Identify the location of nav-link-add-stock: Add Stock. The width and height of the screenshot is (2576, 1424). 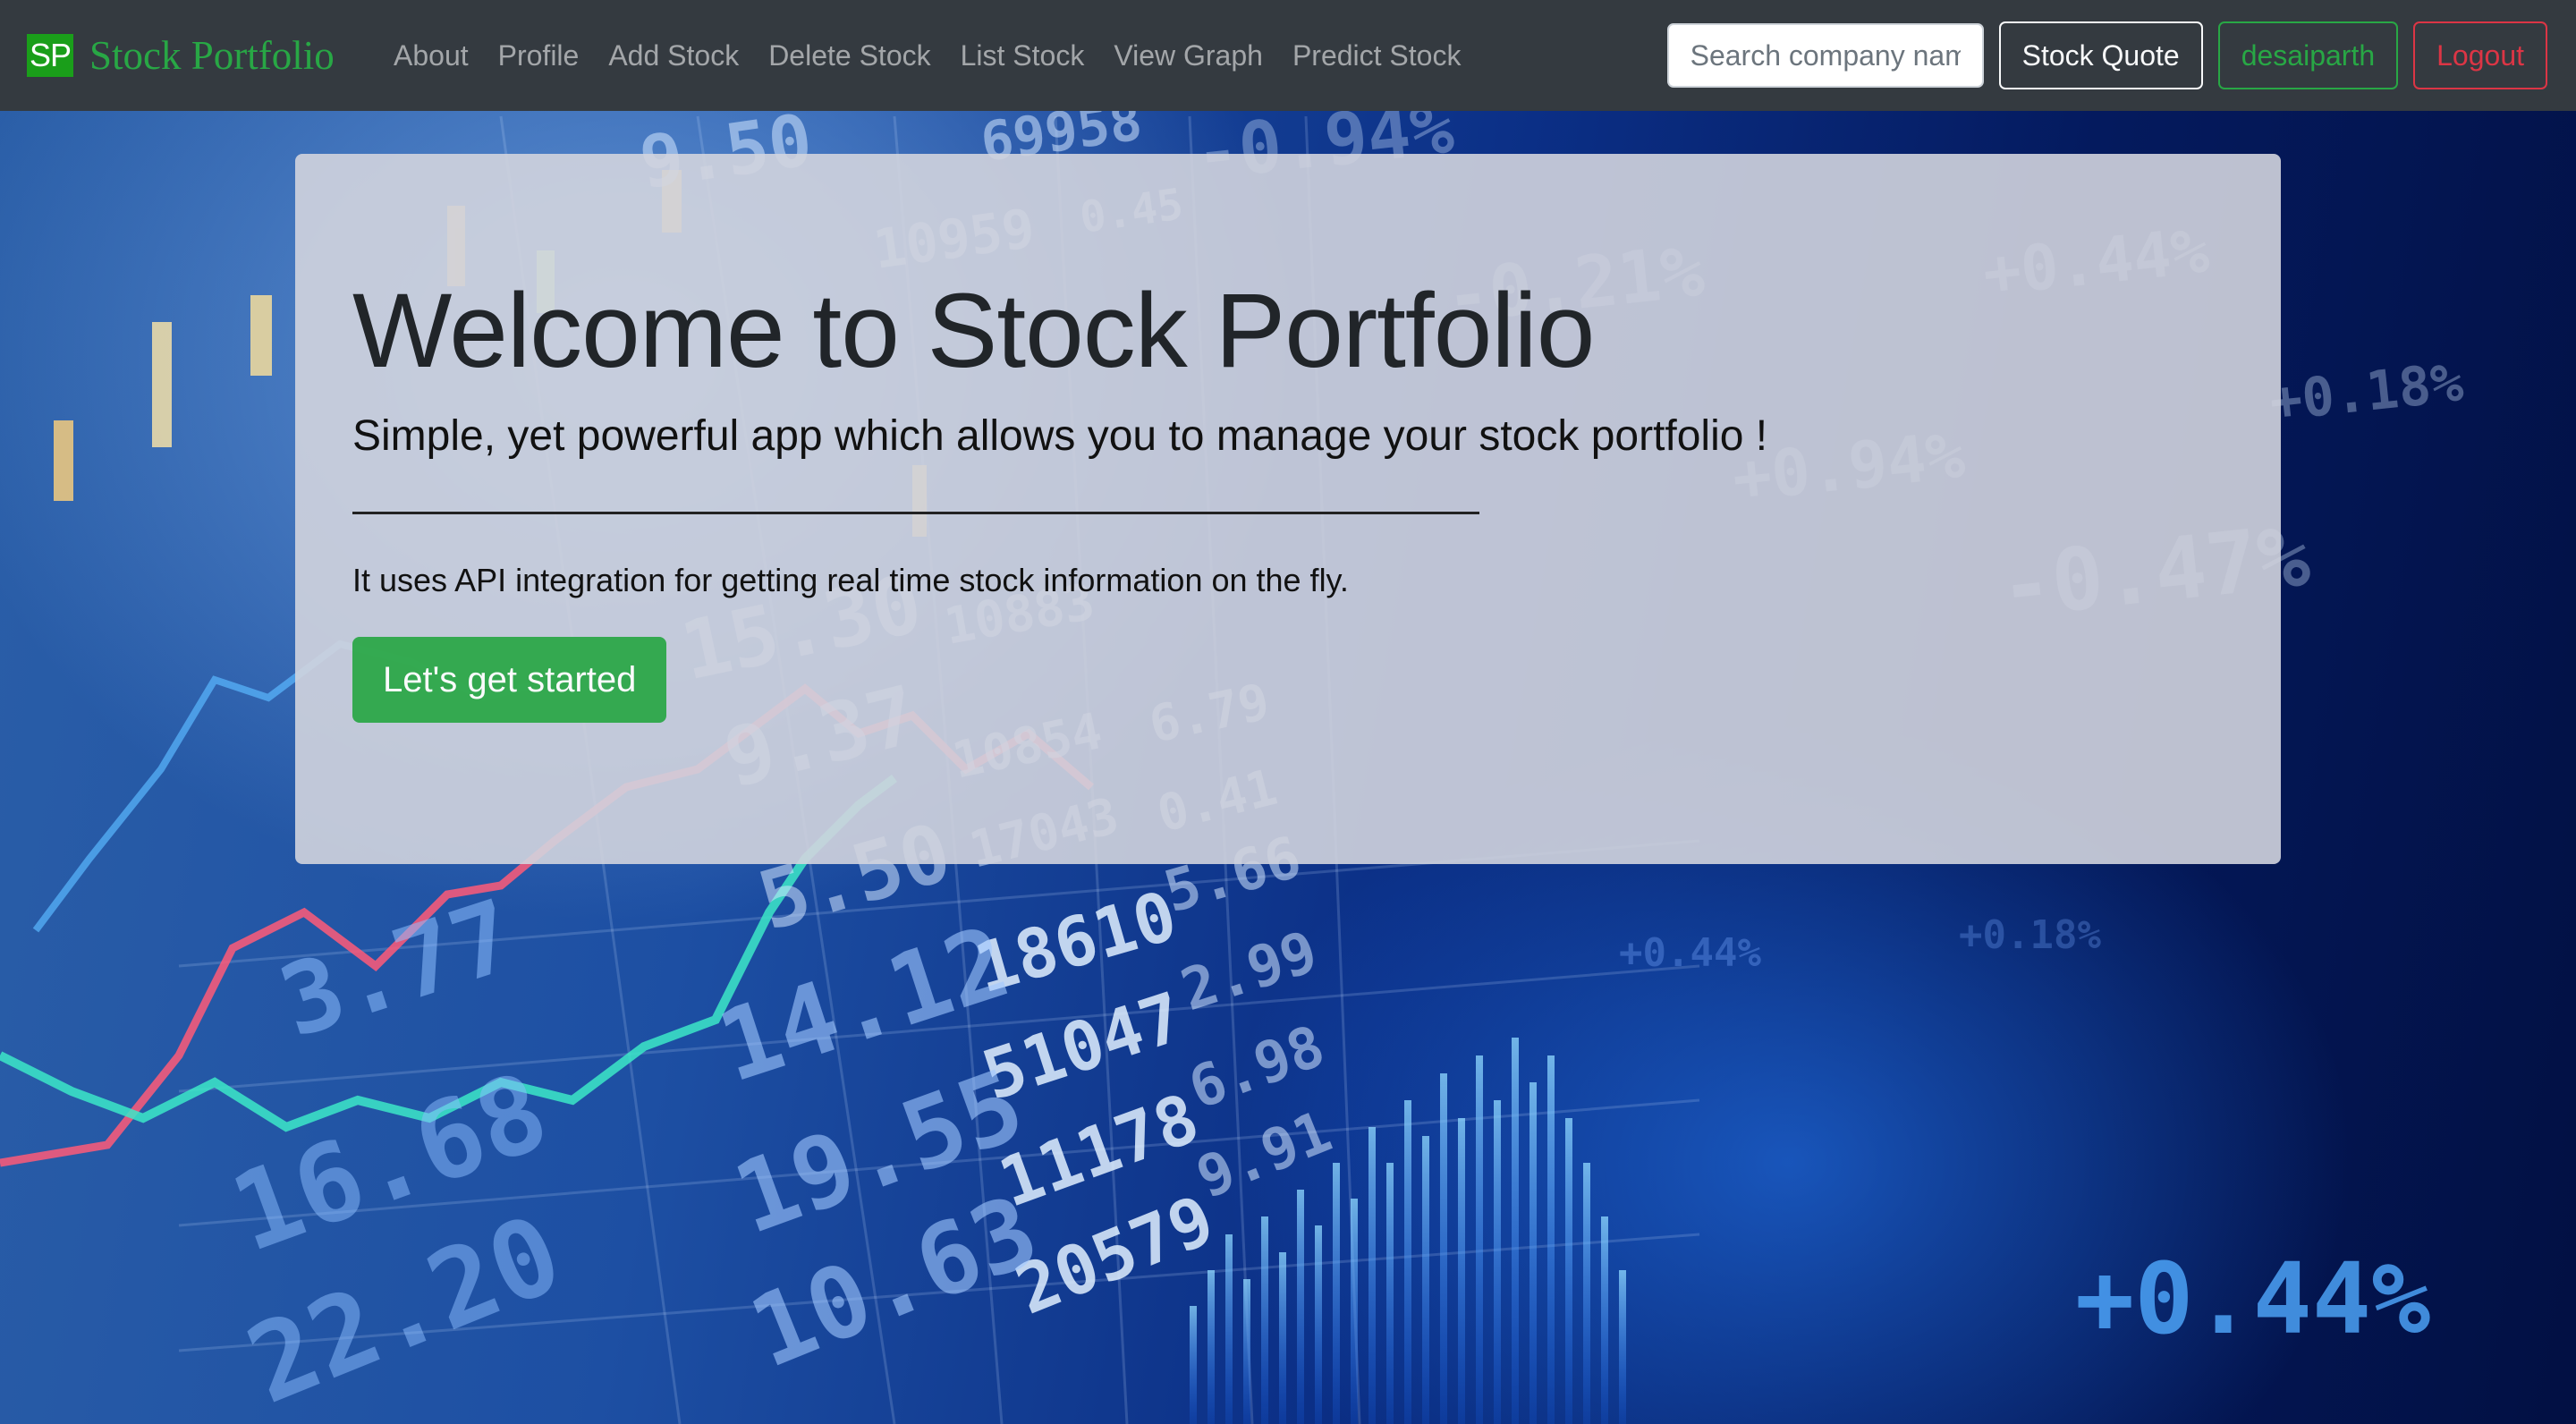
(673, 55).